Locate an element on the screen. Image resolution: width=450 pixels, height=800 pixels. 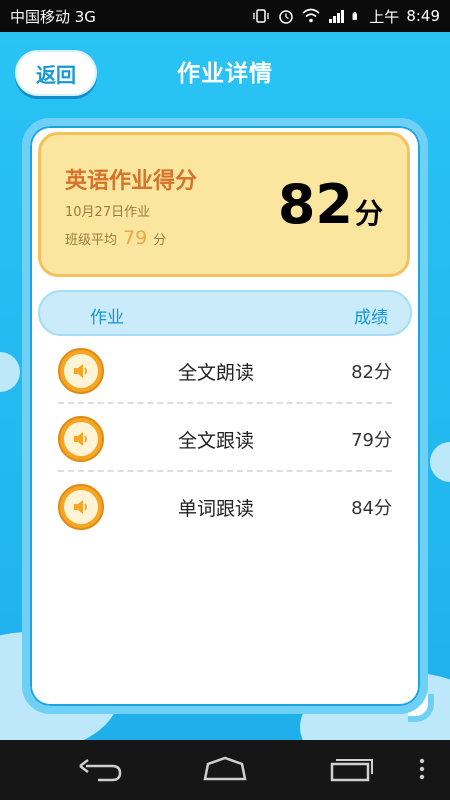
assignment-date: 10月27日作业 is located at coordinates (108, 212).